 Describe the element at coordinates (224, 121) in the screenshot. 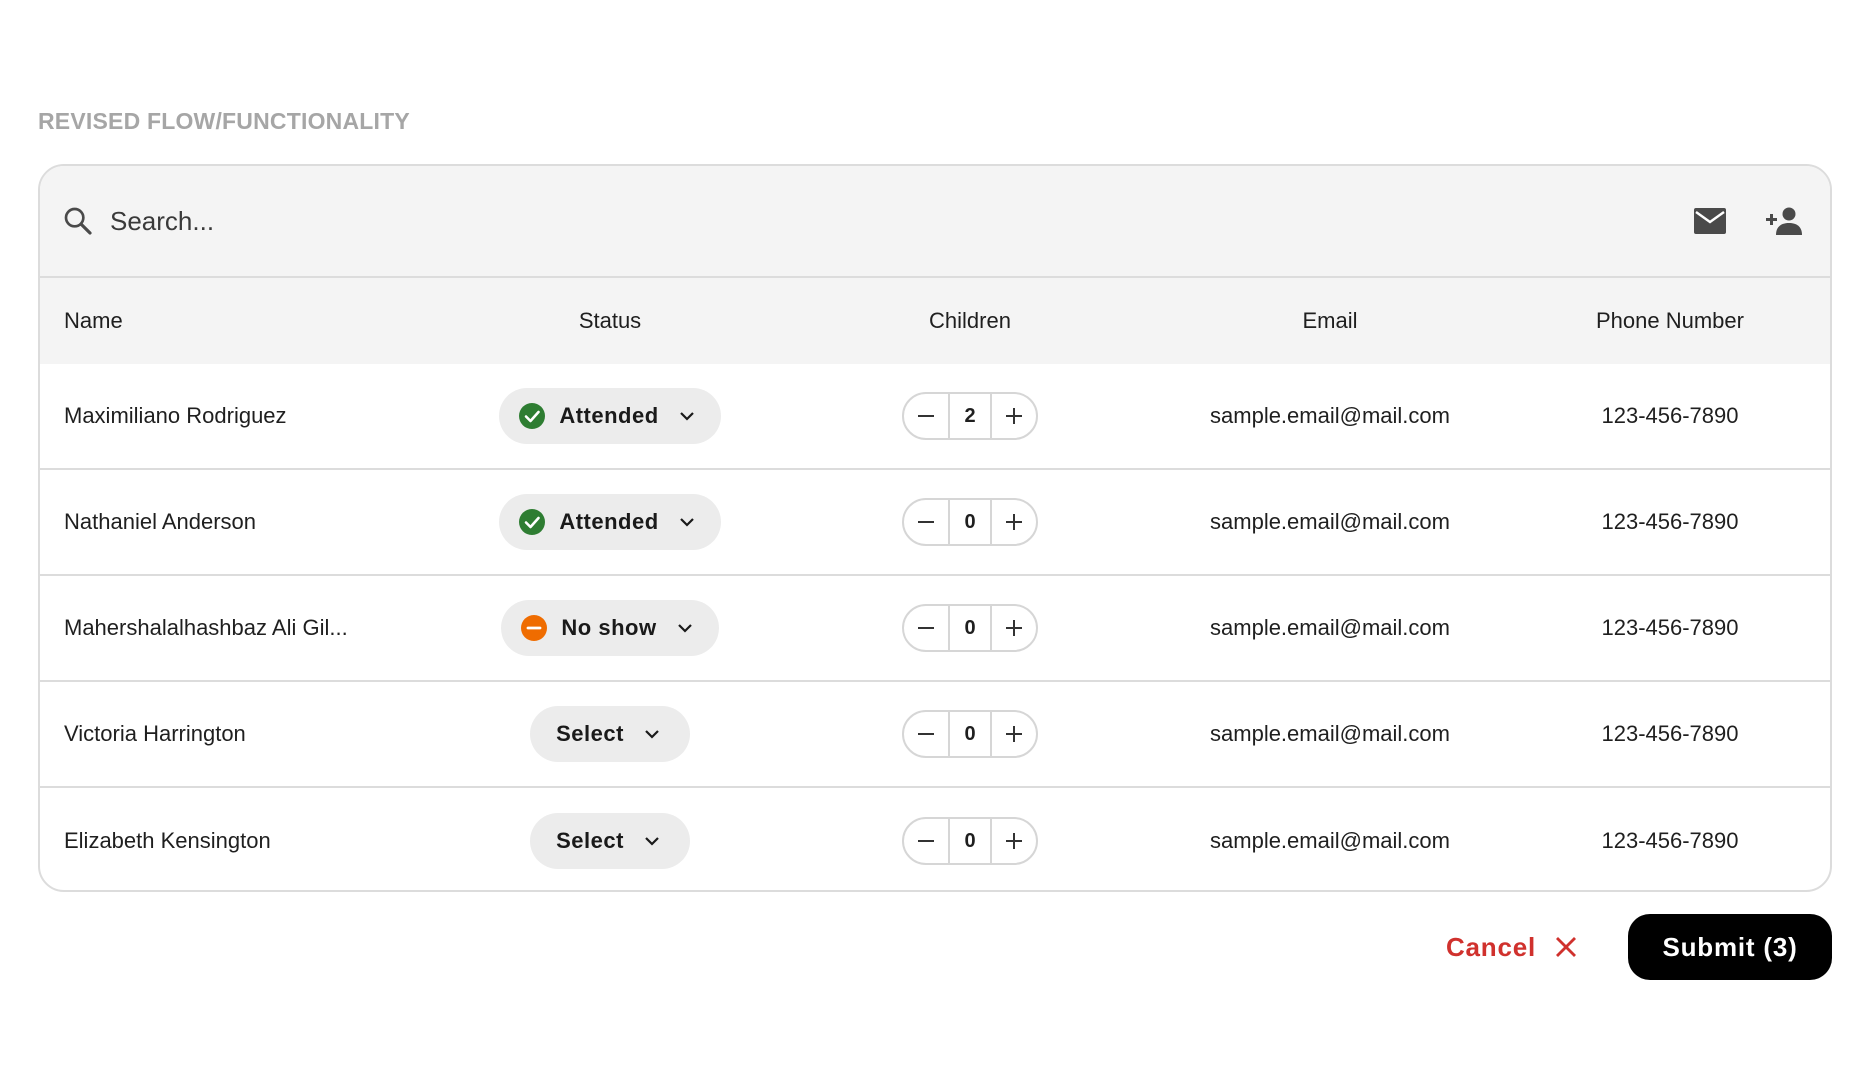

I see `section-title: REVISED FLOW/FUNCTIONALITY` at that location.